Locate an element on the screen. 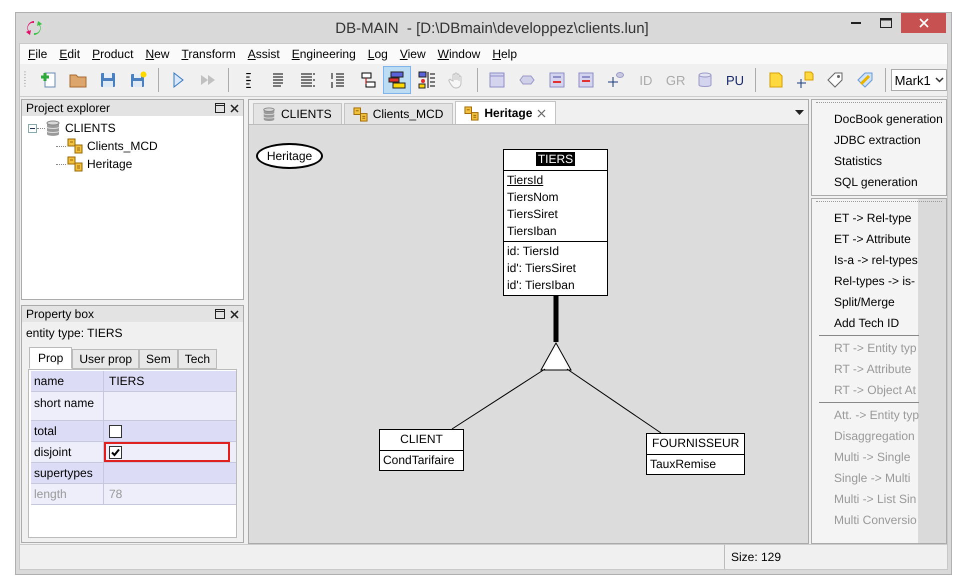  panel-title: Project explorer is located at coordinates (68, 108).